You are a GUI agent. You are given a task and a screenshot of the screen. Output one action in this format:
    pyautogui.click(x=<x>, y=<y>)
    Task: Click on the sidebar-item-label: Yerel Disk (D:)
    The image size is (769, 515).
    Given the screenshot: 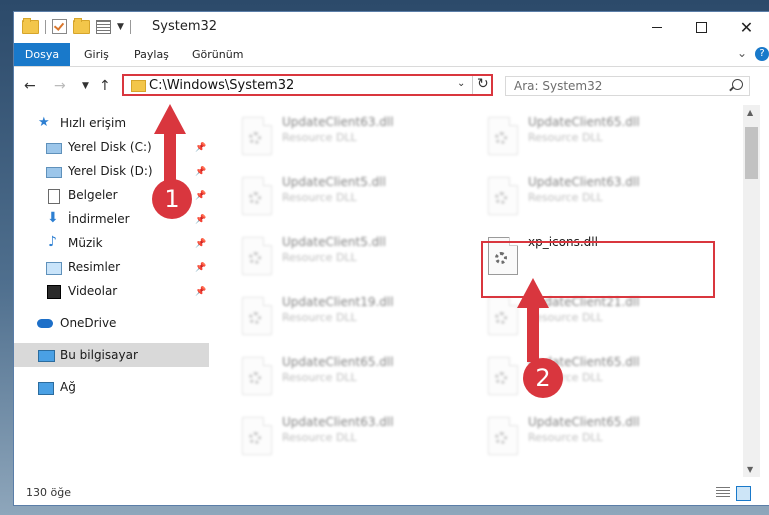 What is the action you would take?
    pyautogui.click(x=110, y=171)
    